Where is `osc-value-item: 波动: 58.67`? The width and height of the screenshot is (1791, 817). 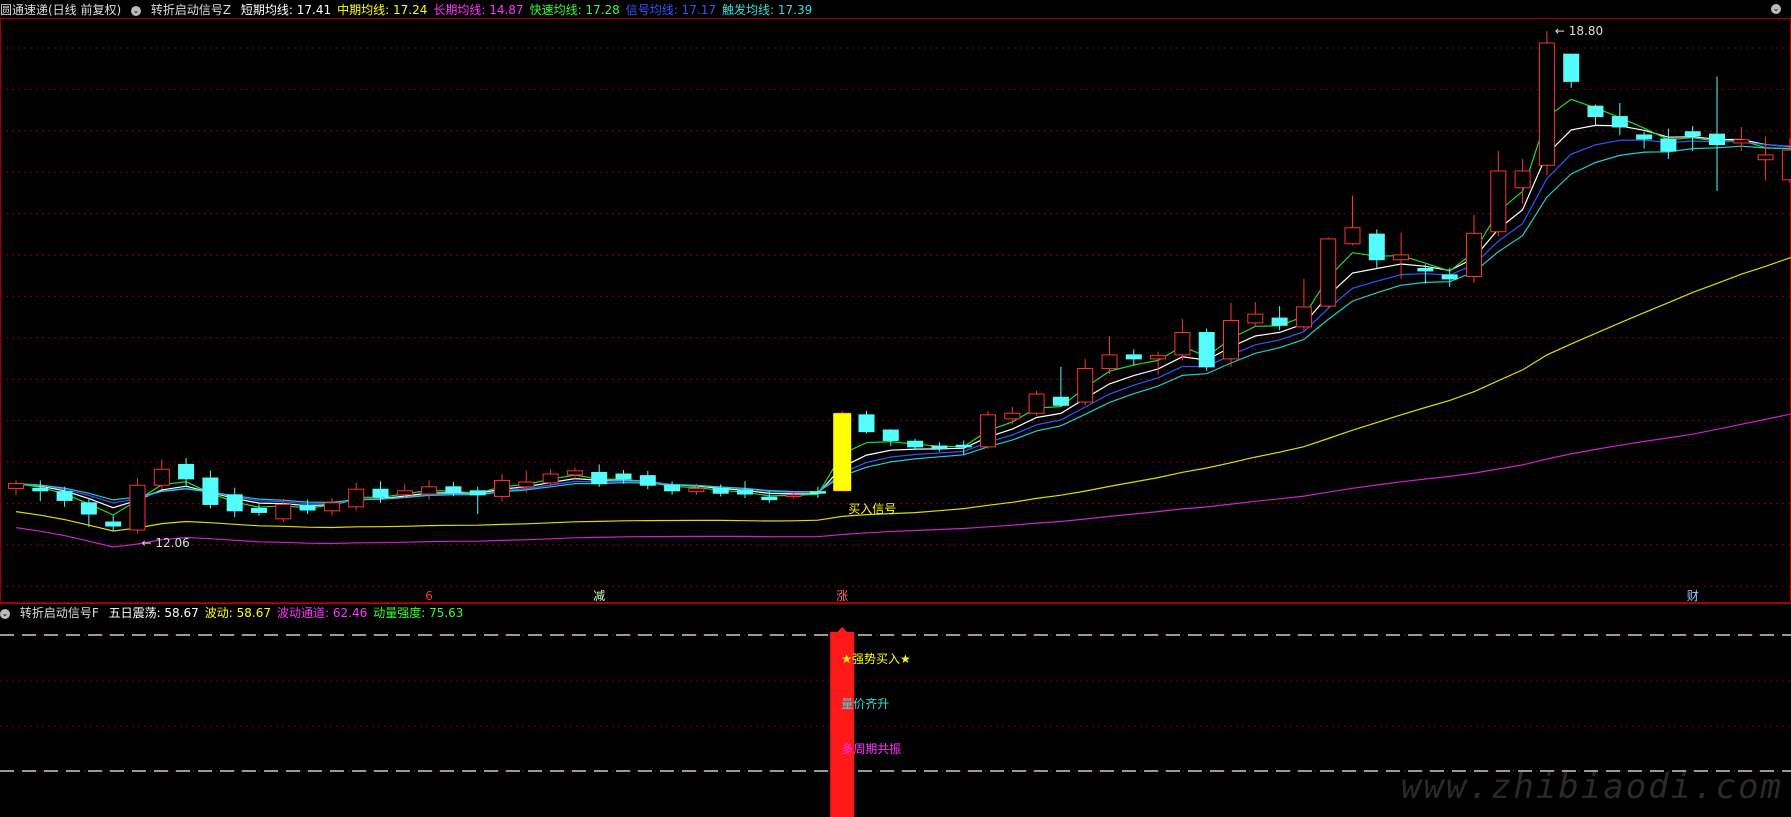
osc-value-item: 波动: 58.67 is located at coordinates (237, 613).